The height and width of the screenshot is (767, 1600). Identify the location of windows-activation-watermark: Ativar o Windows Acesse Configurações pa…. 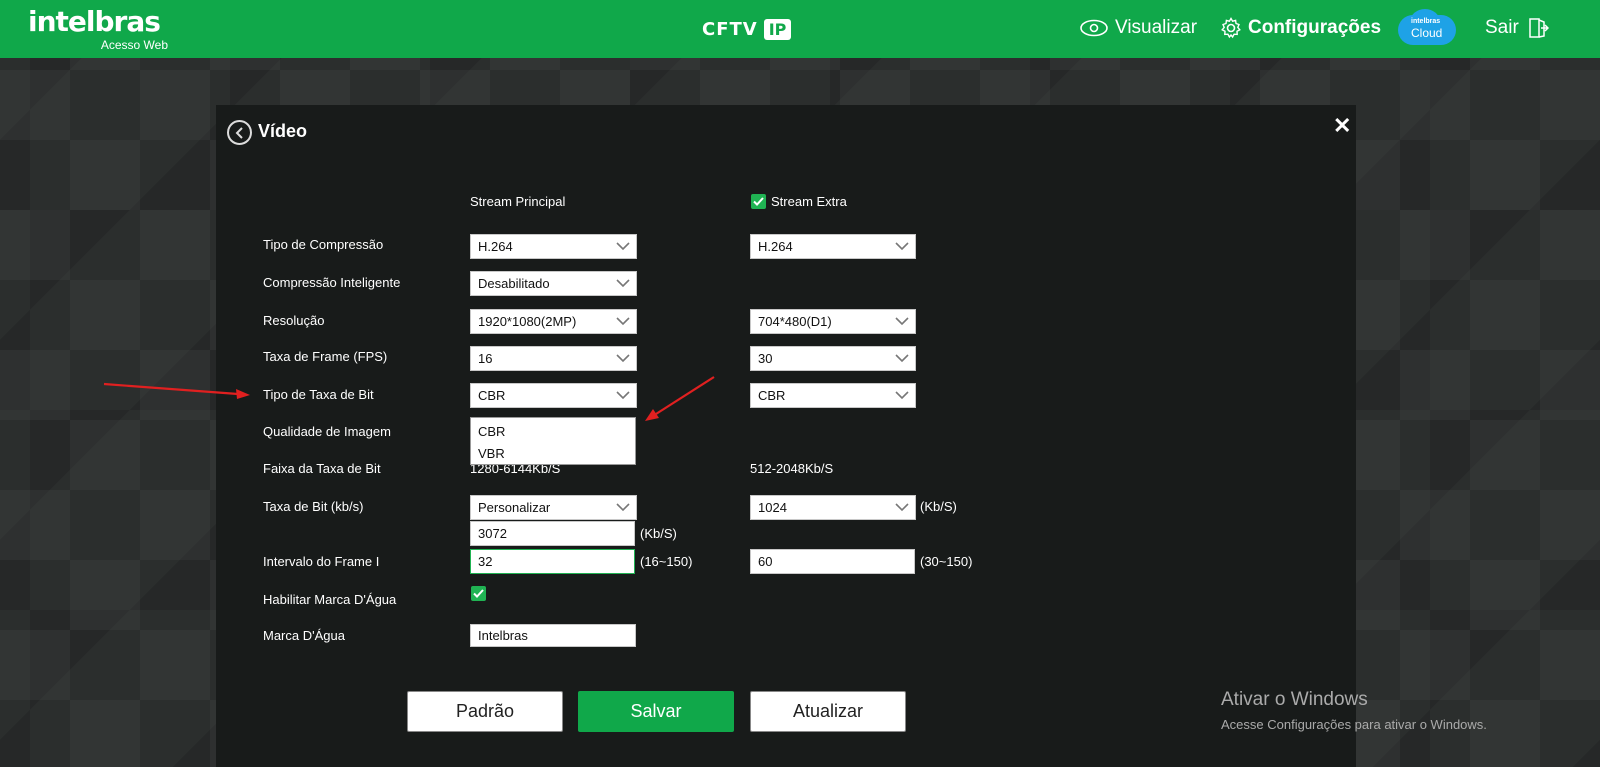
(1354, 710).